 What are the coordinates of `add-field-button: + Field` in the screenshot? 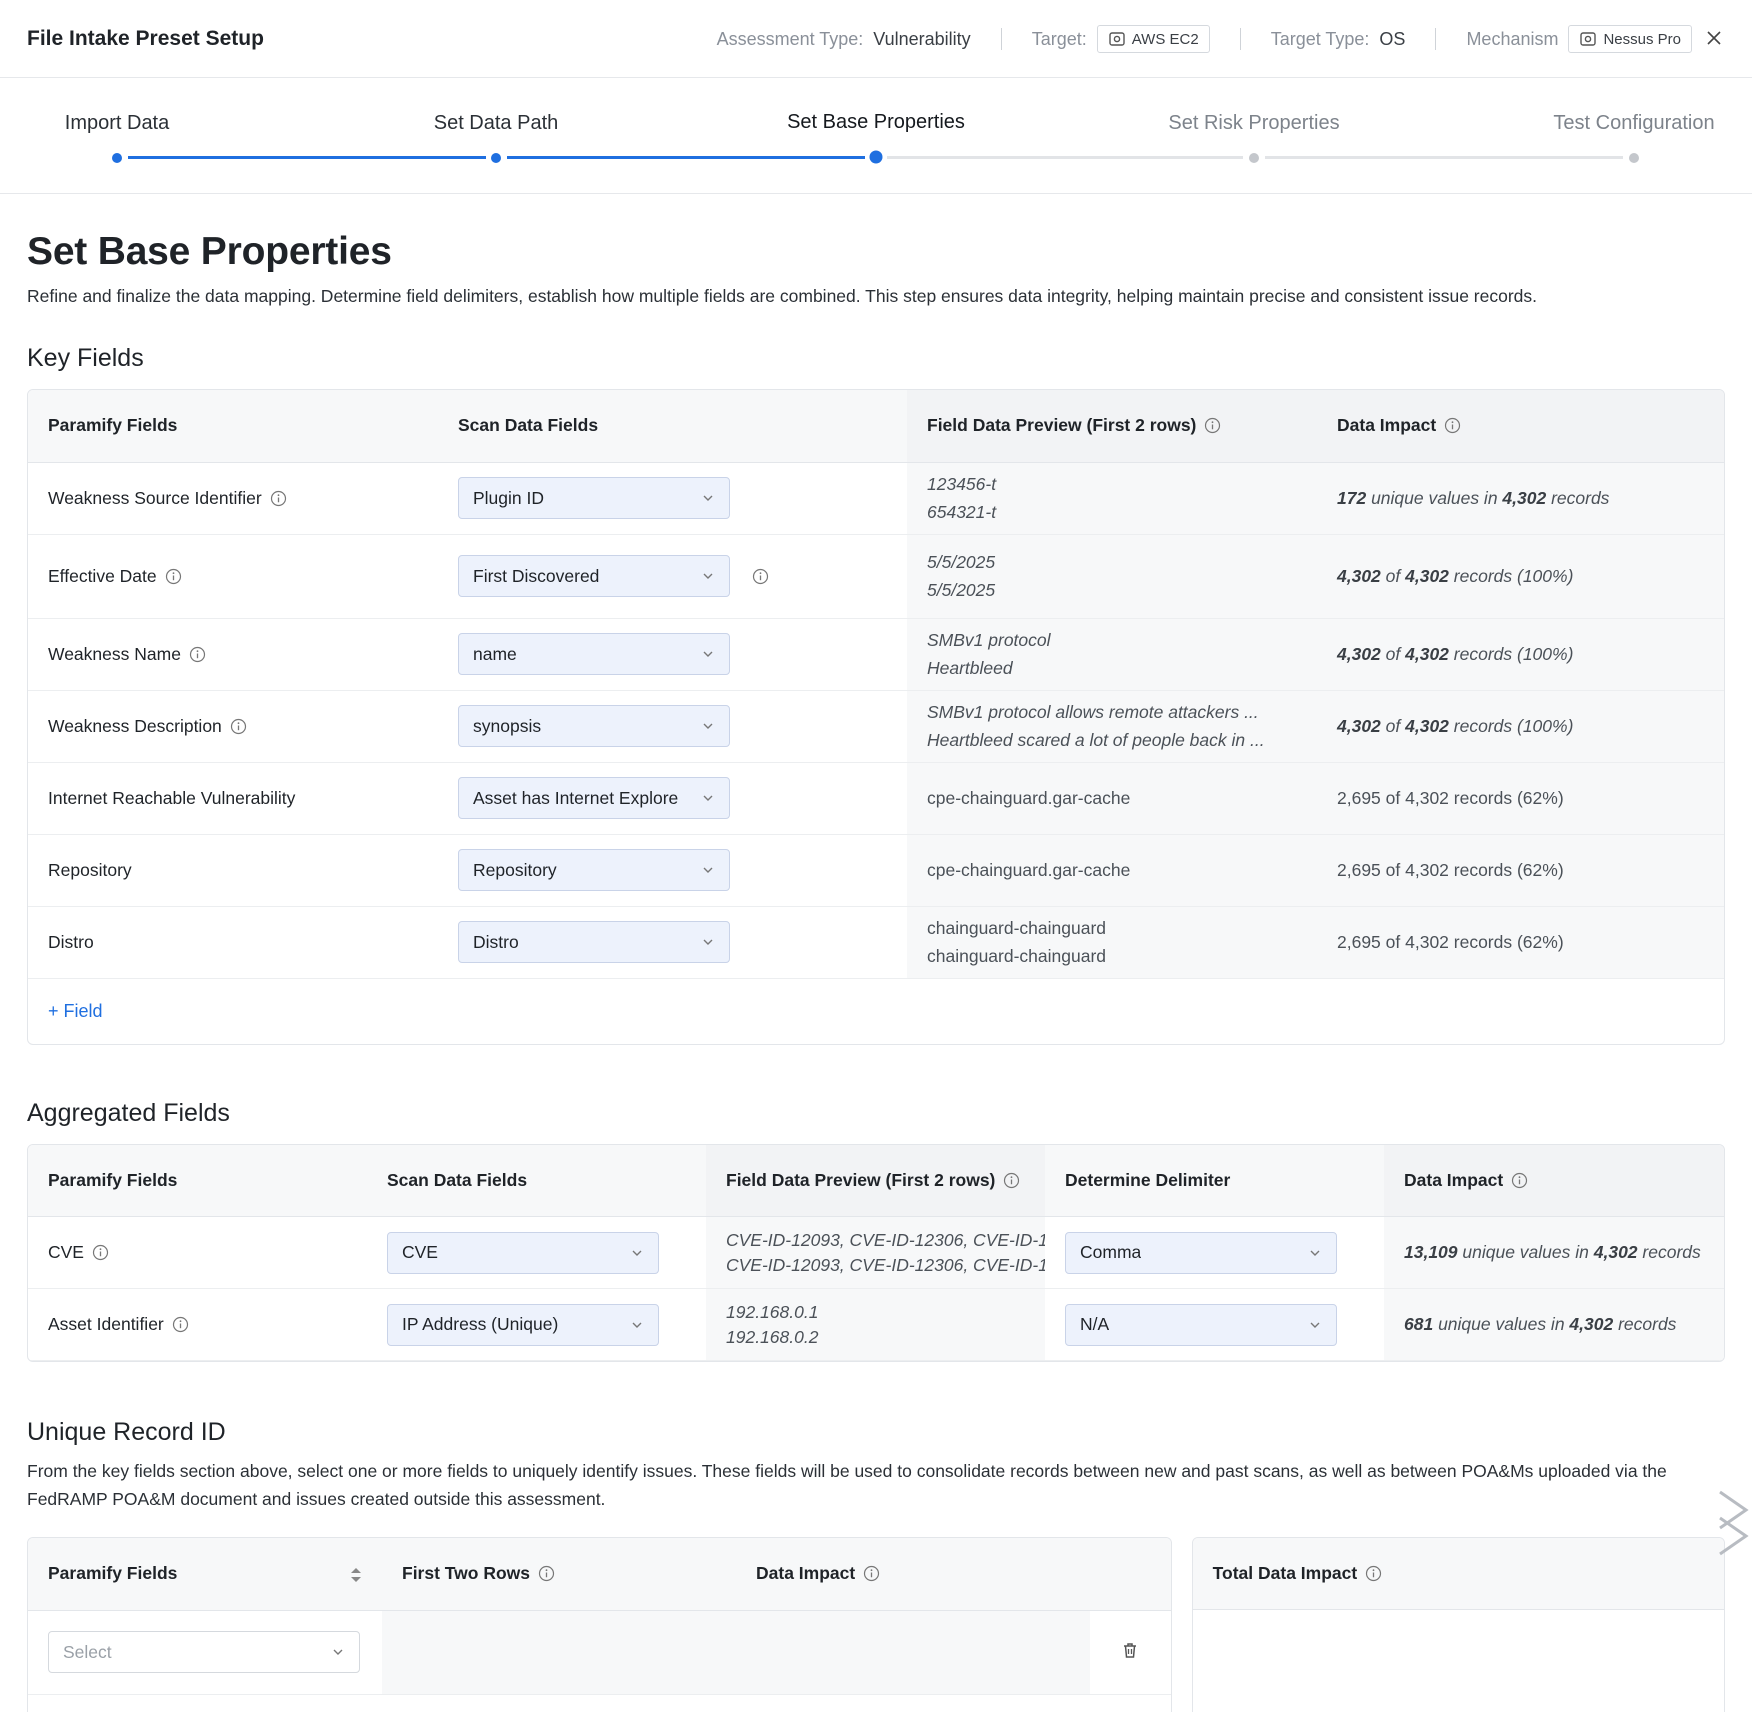 It's located at (876, 1011).